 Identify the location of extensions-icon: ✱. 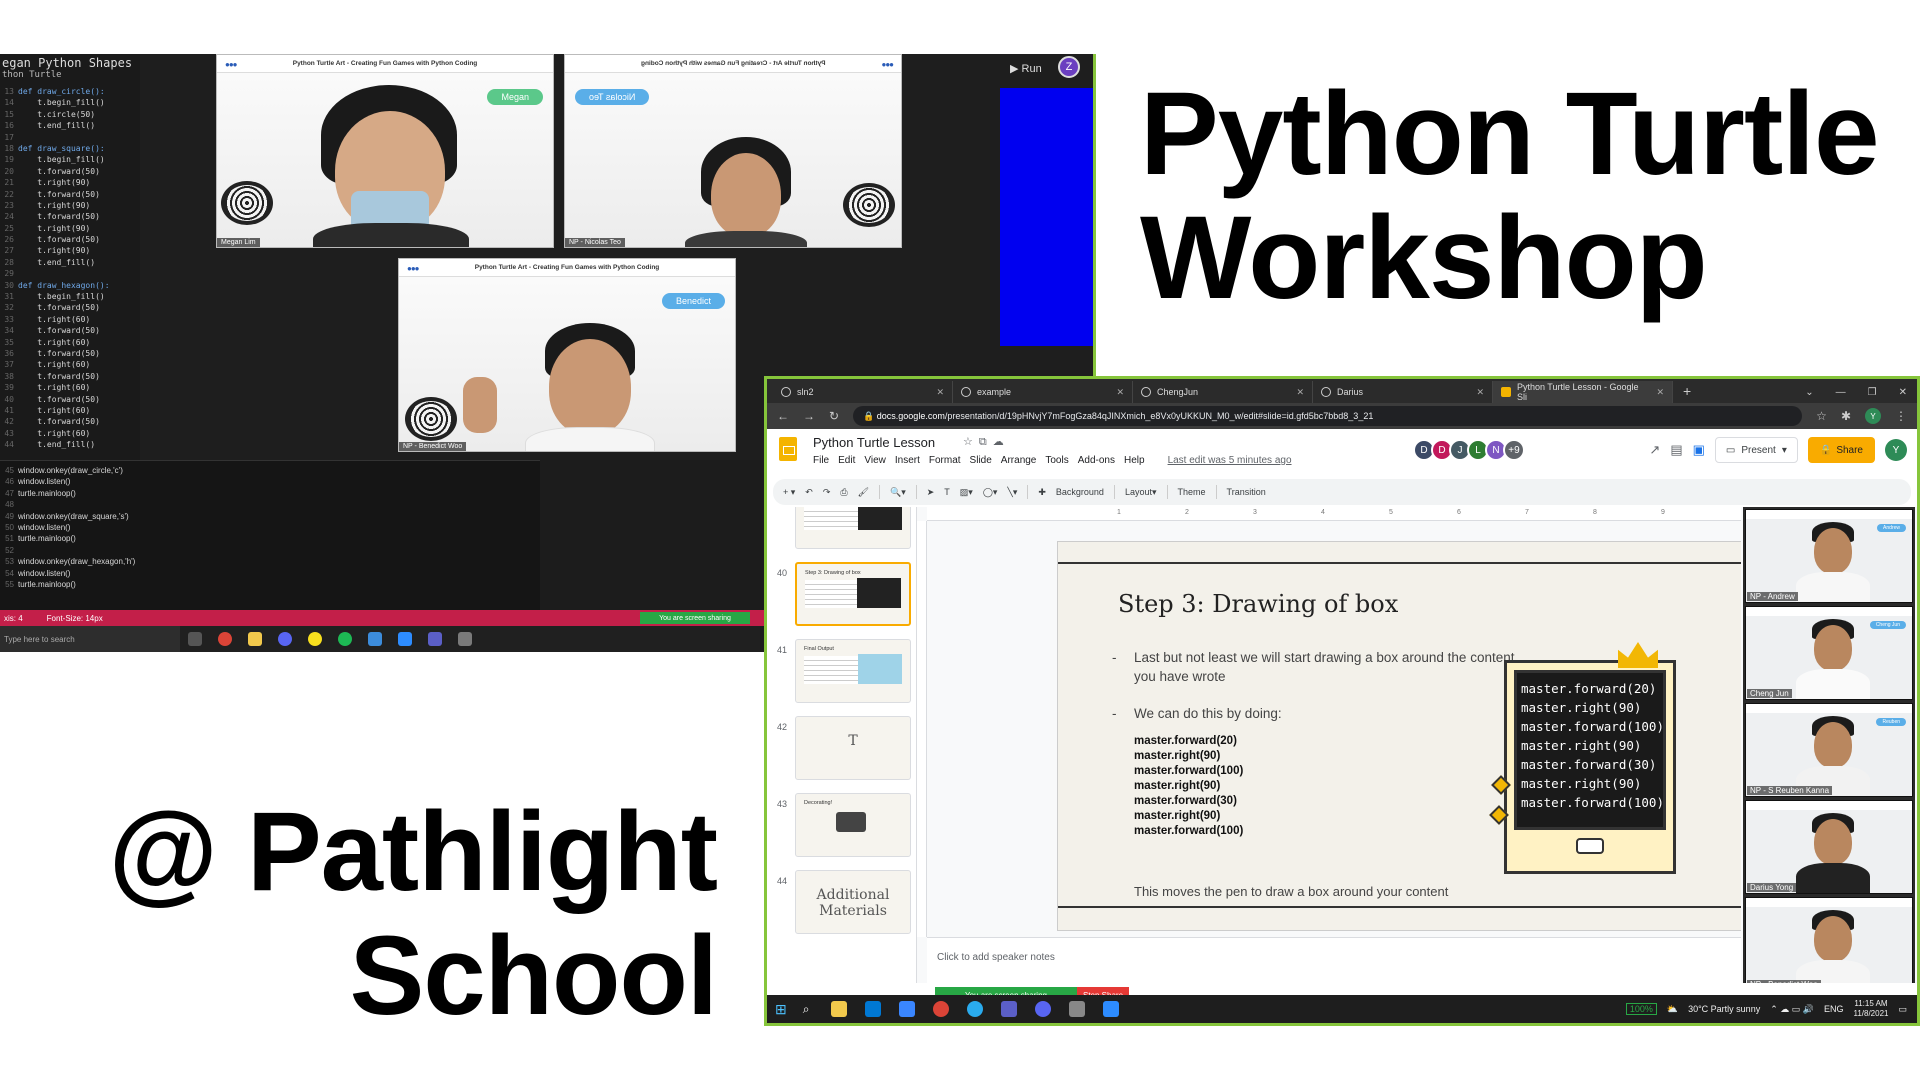
(1846, 416).